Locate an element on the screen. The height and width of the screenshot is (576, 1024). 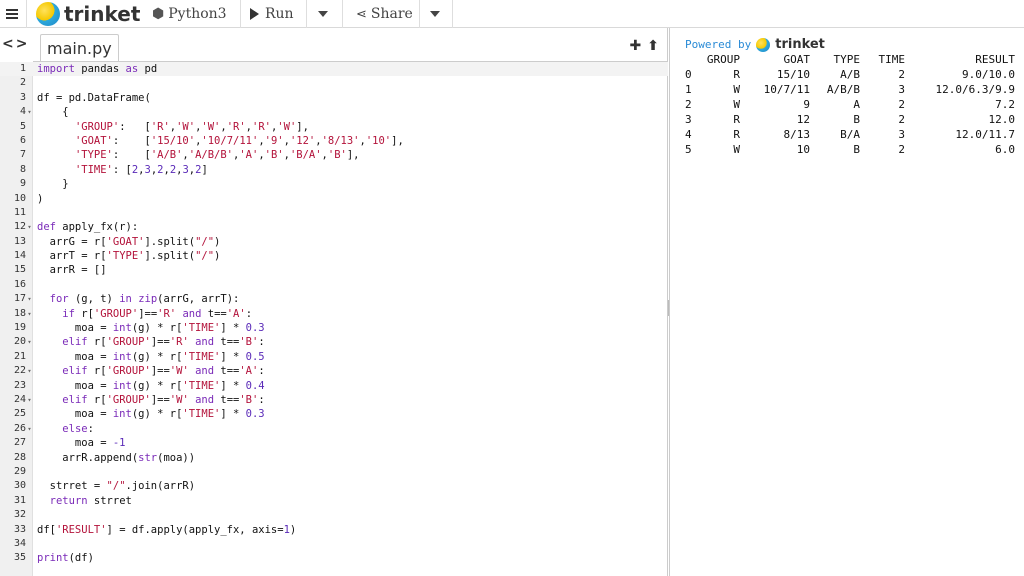
brand-name: trinket is located at coordinates (102, 14).